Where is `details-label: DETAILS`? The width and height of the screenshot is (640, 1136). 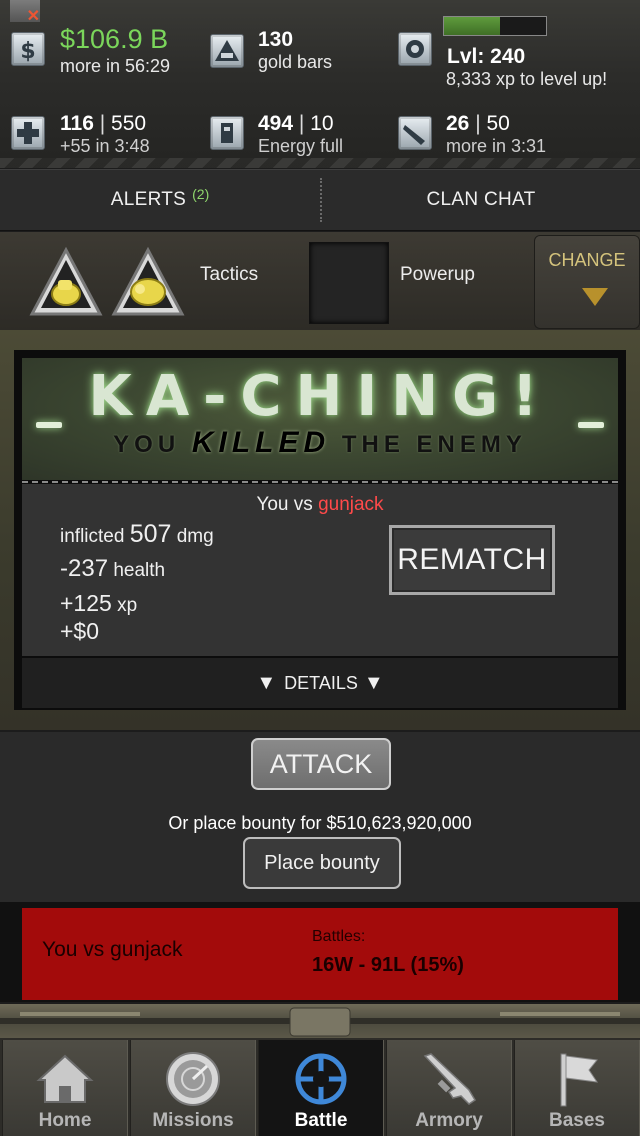 details-label: DETAILS is located at coordinates (321, 682).